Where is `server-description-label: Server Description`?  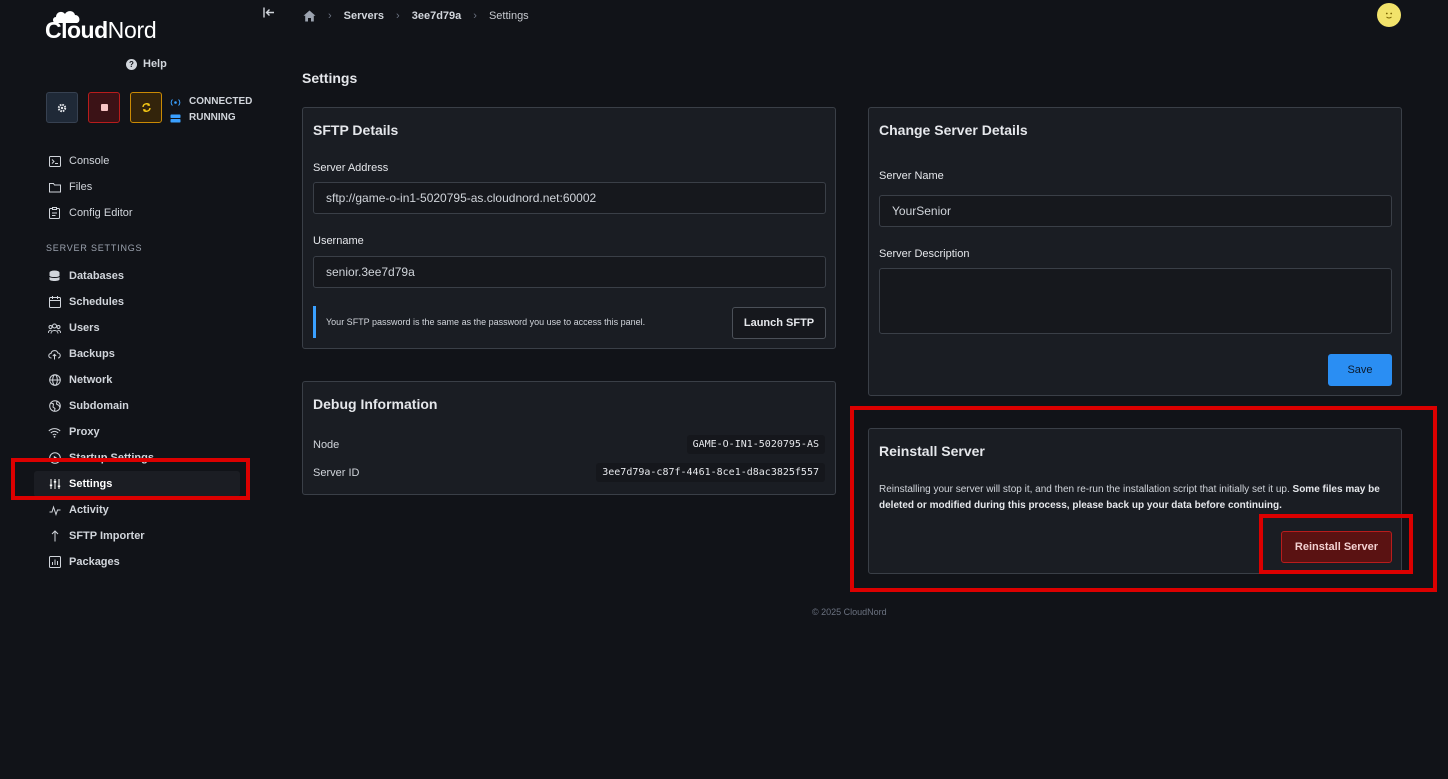 server-description-label: Server Description is located at coordinates (924, 254).